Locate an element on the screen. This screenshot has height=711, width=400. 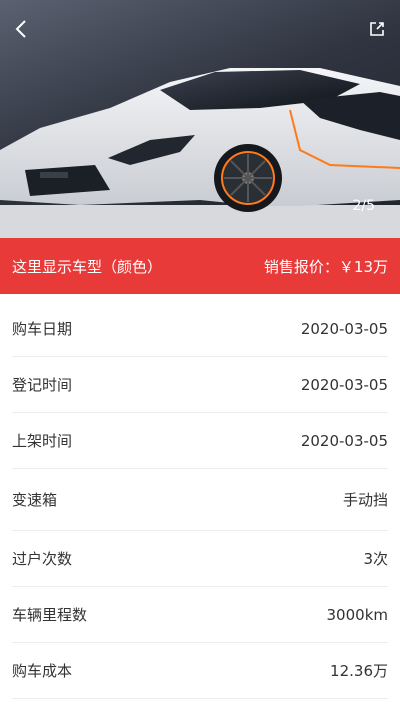
detail-label: 车辆里程数 is located at coordinates (50, 615).